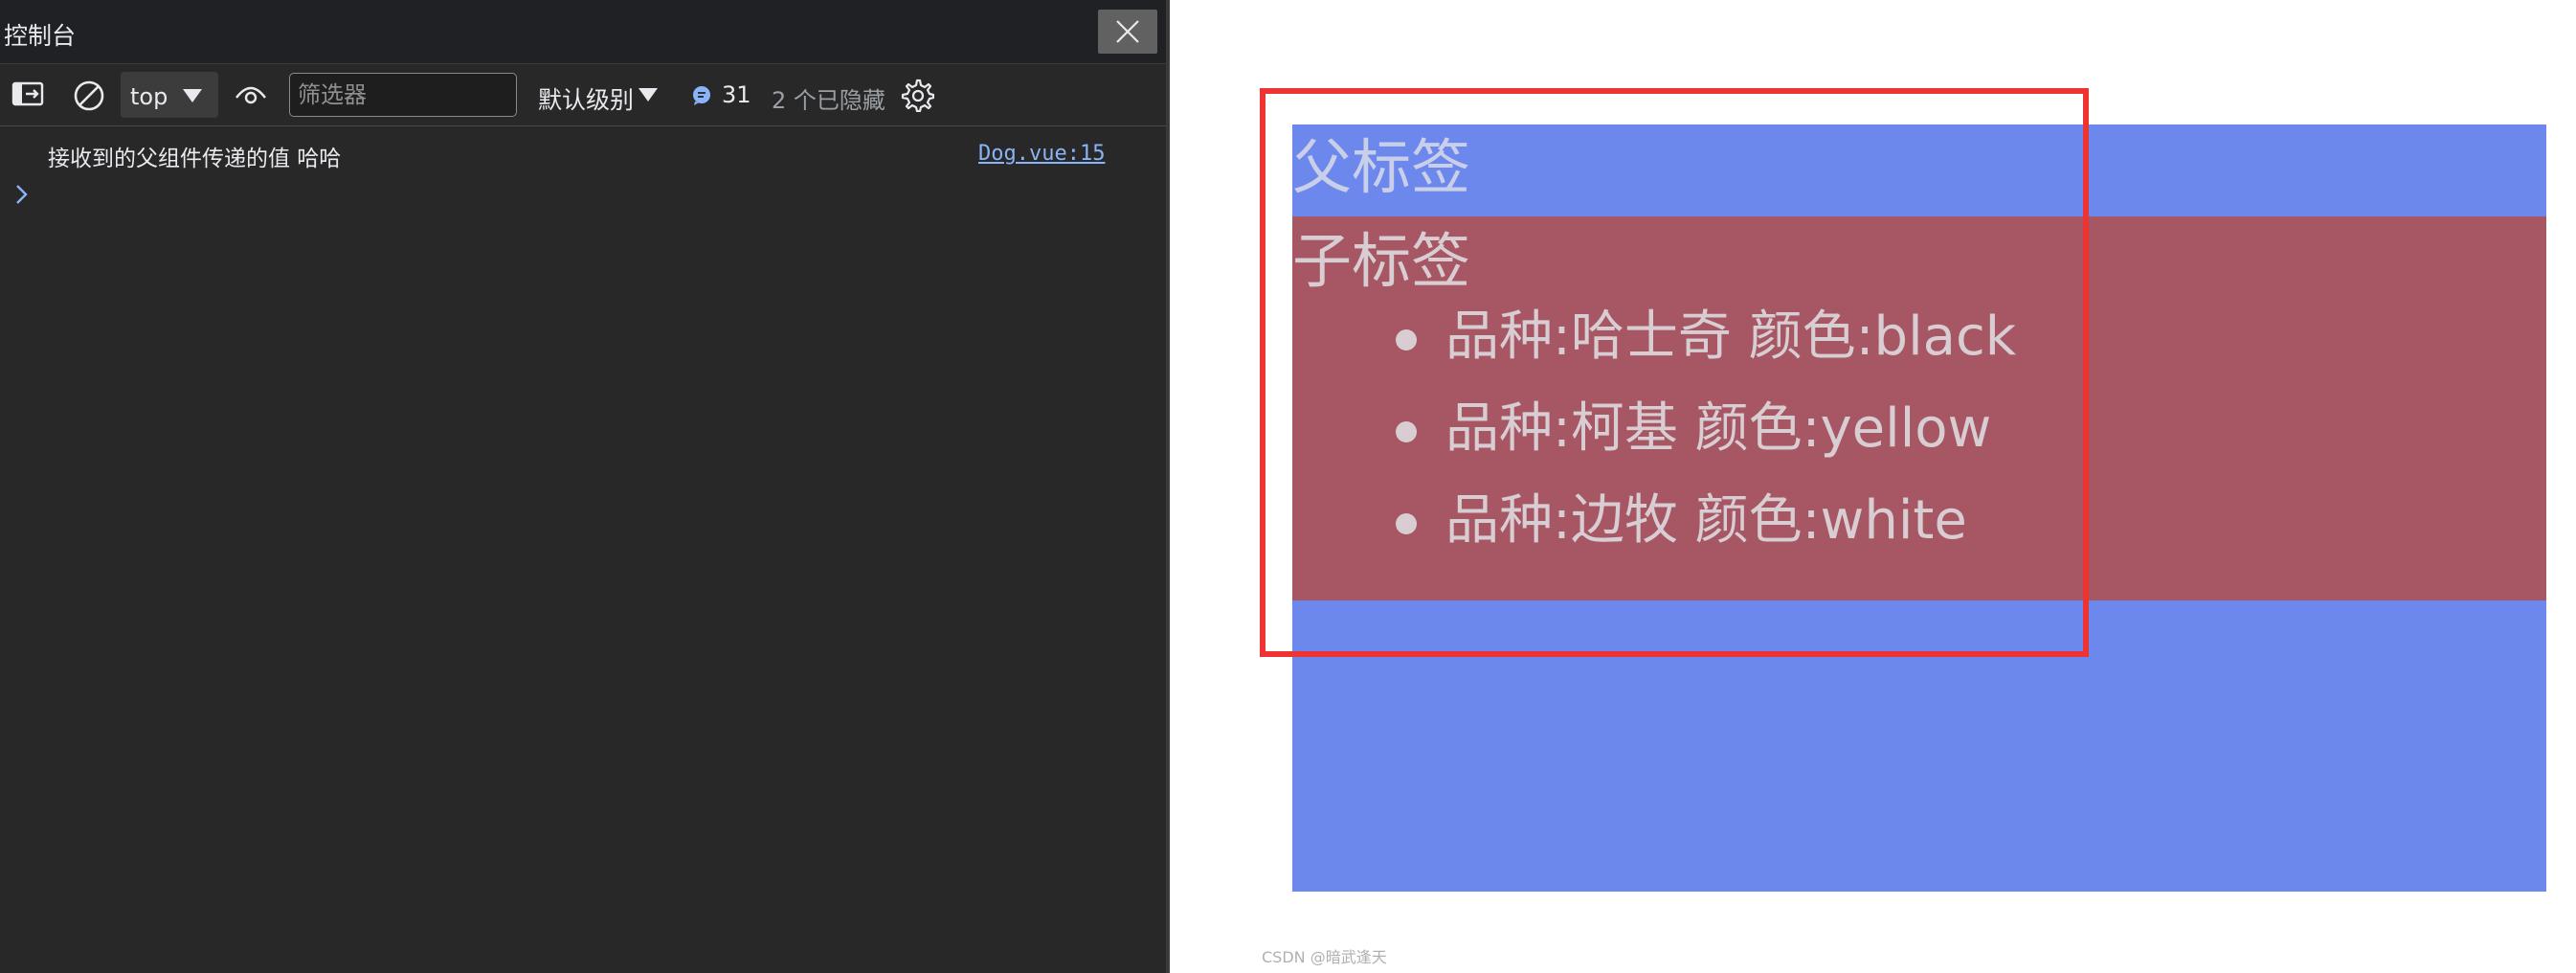  Describe the element at coordinates (737, 94) in the screenshot. I see `message-count: 31` at that location.